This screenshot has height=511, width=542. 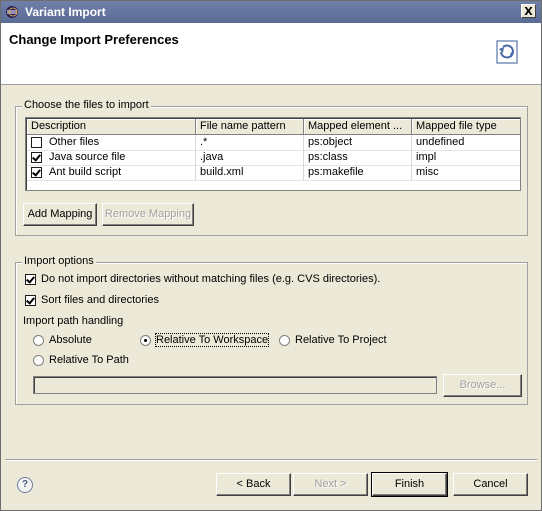 I want to click on cancel-button: Cancel, so click(x=490, y=484).